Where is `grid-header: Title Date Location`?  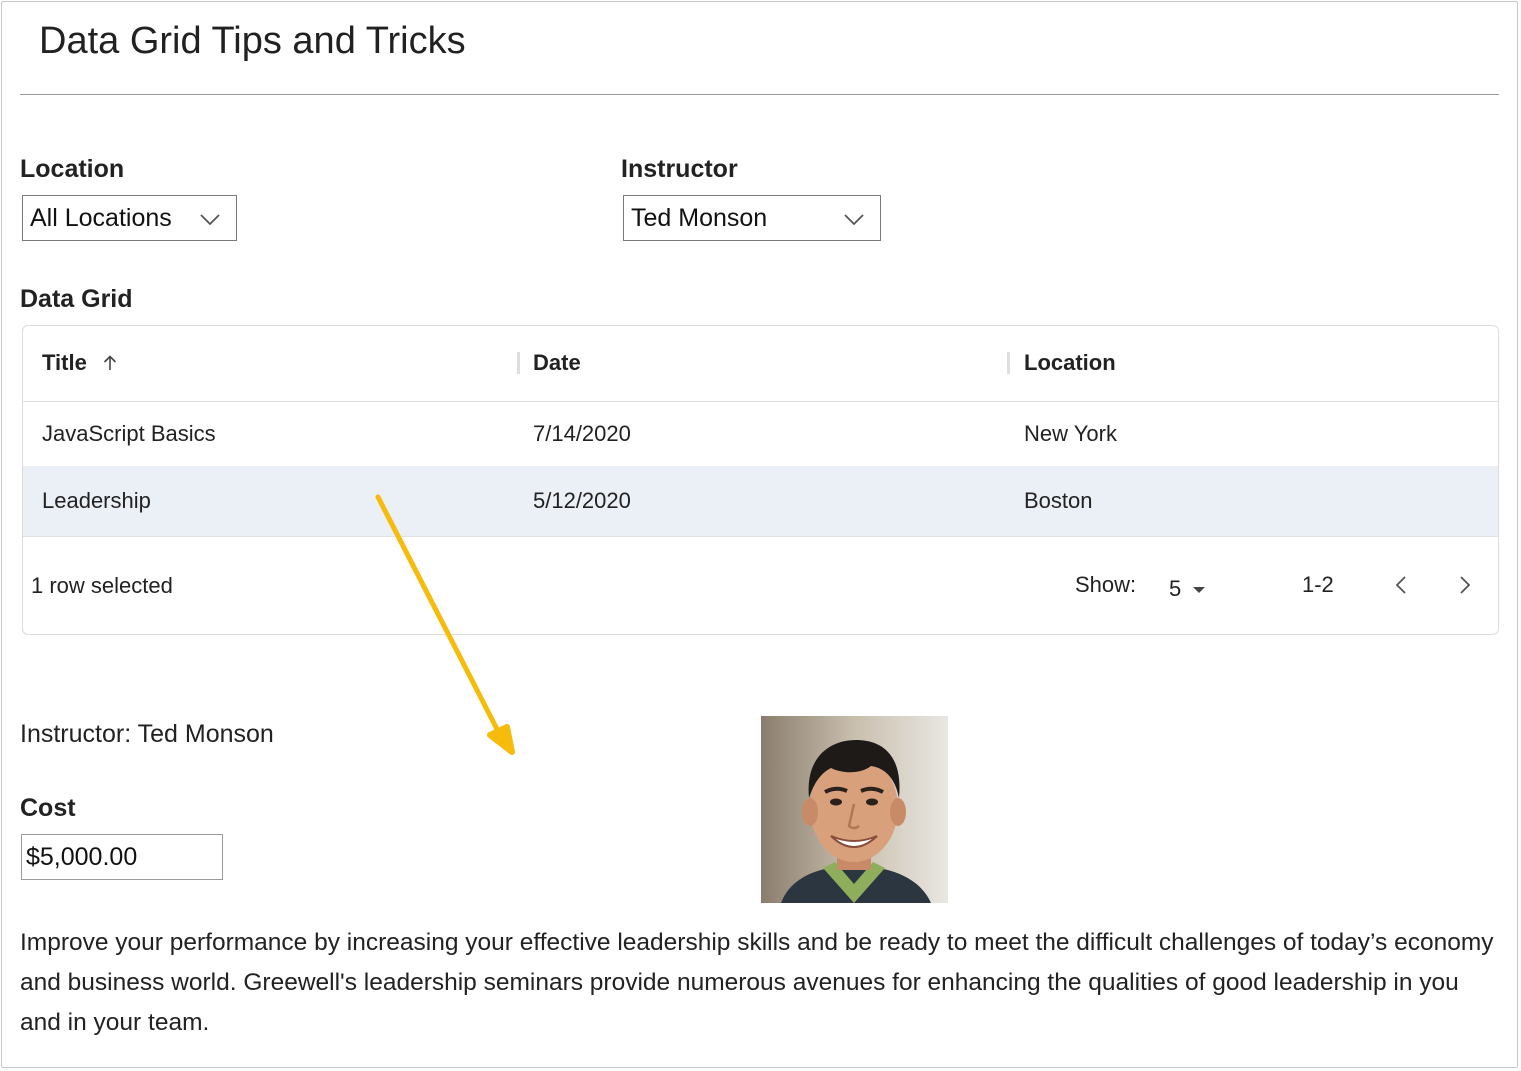
grid-header: Title Date Location is located at coordinates (760, 364).